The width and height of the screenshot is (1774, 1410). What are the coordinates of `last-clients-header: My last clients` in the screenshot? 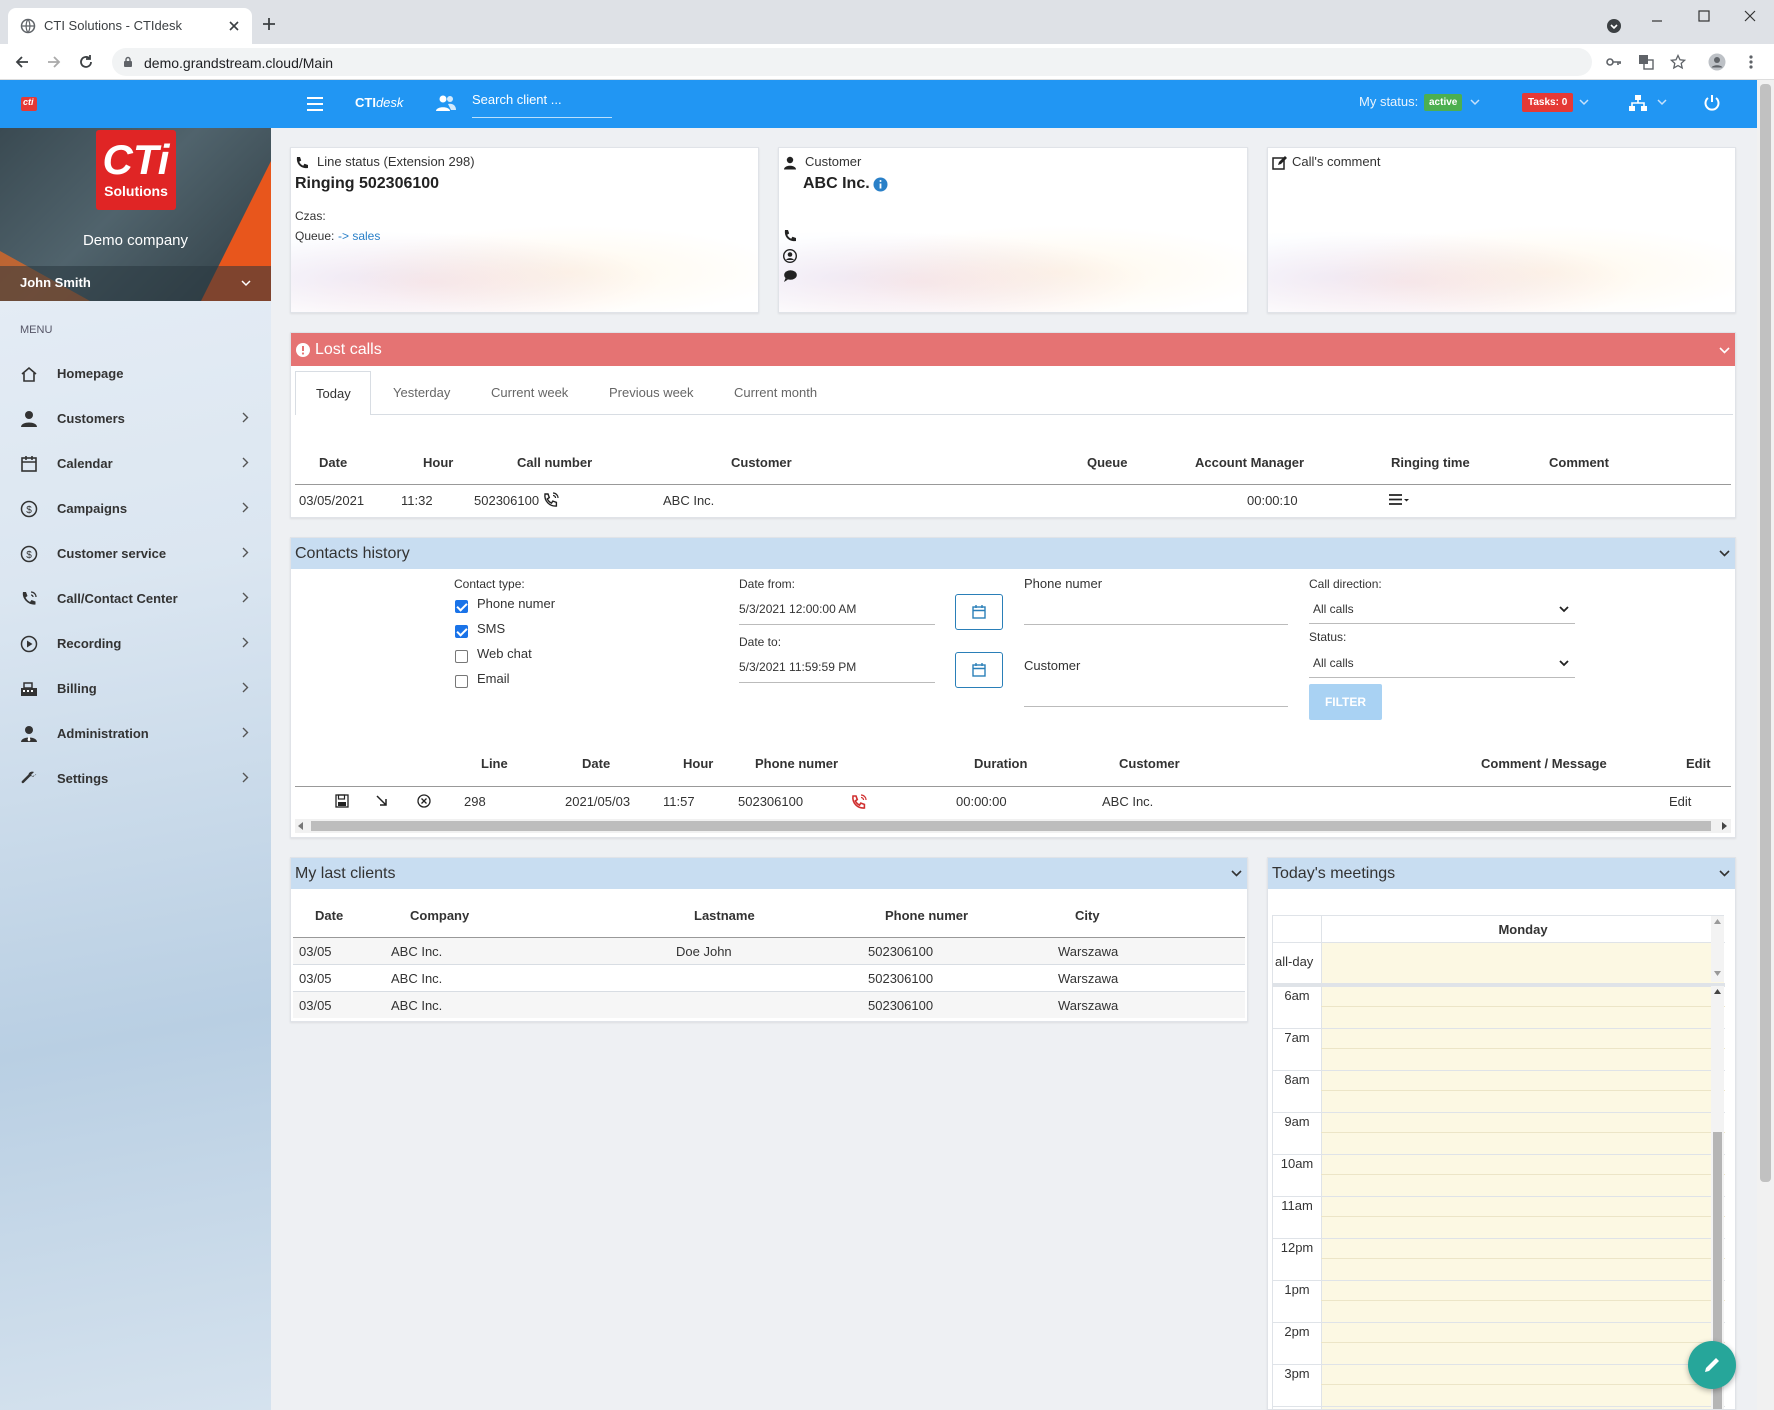 It's located at (769, 873).